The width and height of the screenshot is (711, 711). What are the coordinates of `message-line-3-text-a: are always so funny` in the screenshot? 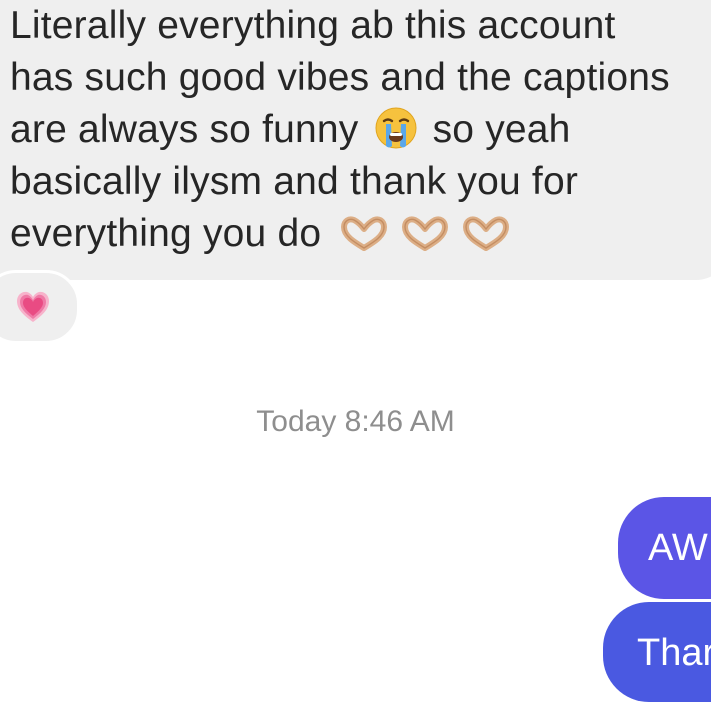 It's located at (184, 129).